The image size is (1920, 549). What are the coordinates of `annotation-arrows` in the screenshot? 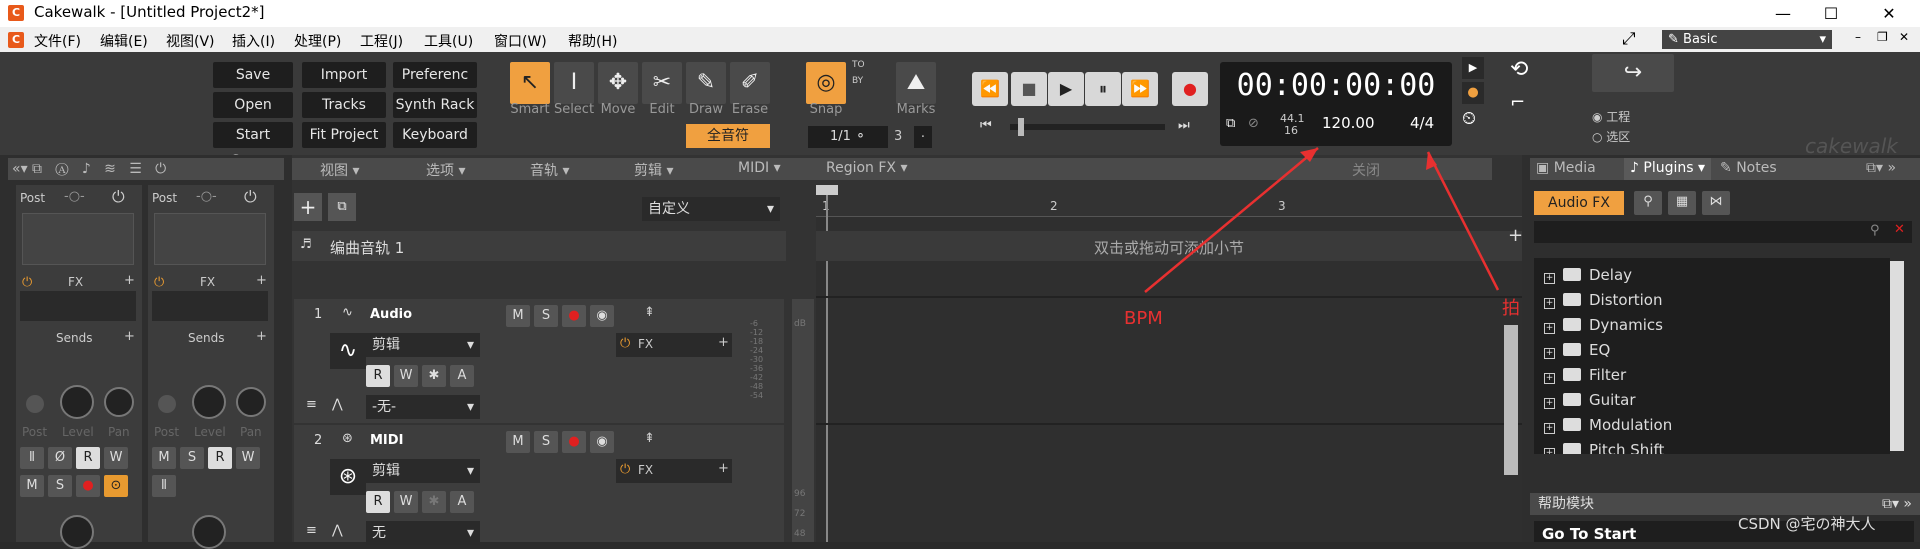 It's located at (1322, 220).